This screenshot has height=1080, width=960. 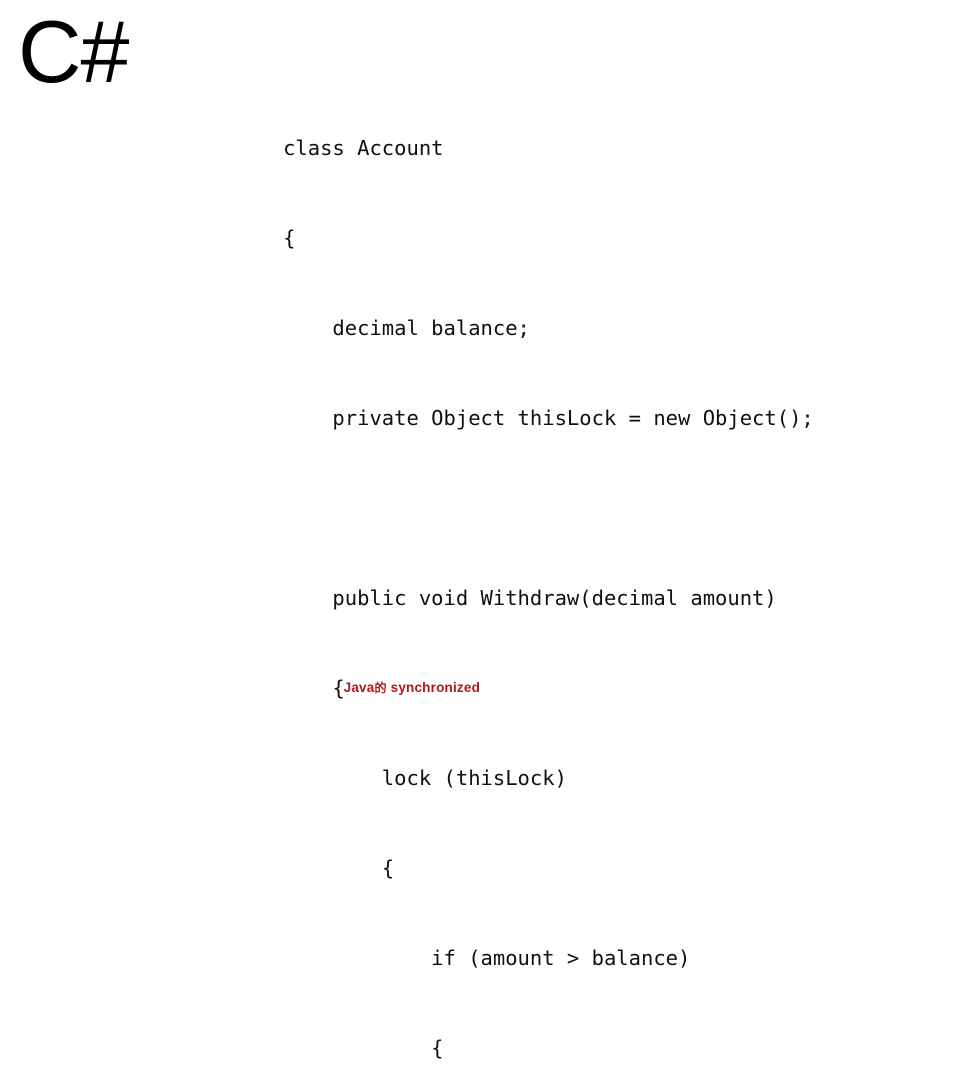 What do you see at coordinates (548, 418) in the screenshot?
I see `code-line-text: private Object thisLock = new Object();` at bounding box center [548, 418].